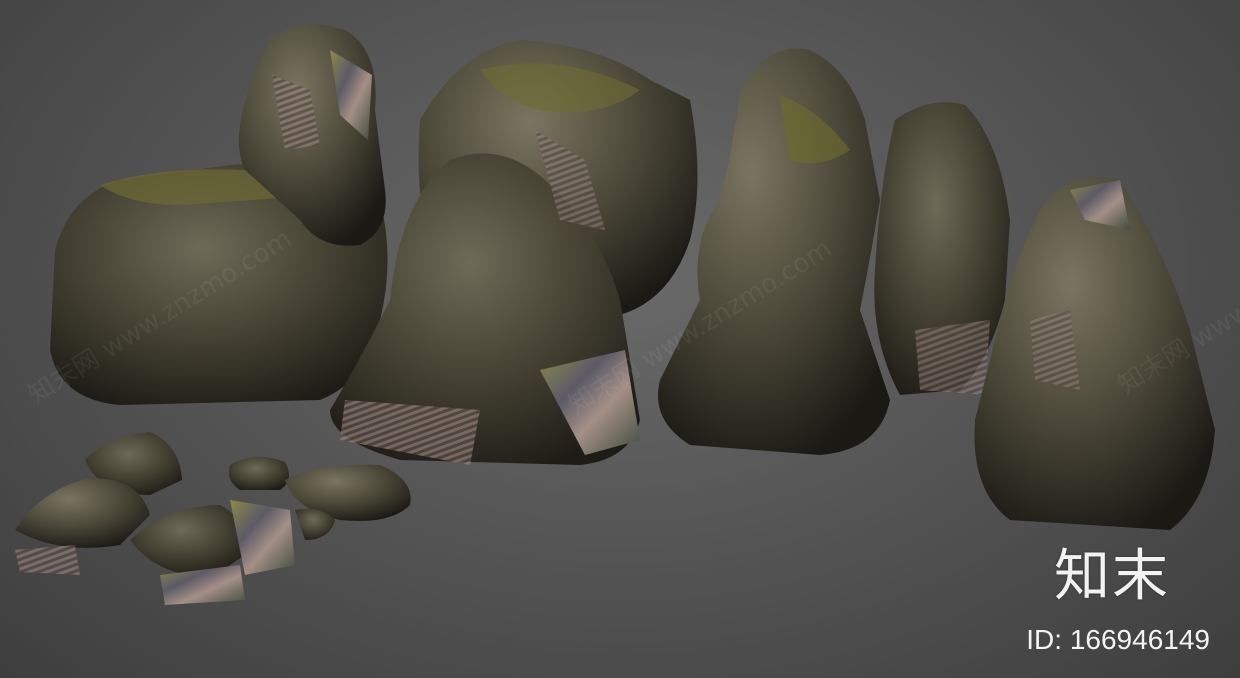 This screenshot has height=678, width=1240. What do you see at coordinates (1112, 576) in the screenshot?
I see `brand-logo: 知末` at bounding box center [1112, 576].